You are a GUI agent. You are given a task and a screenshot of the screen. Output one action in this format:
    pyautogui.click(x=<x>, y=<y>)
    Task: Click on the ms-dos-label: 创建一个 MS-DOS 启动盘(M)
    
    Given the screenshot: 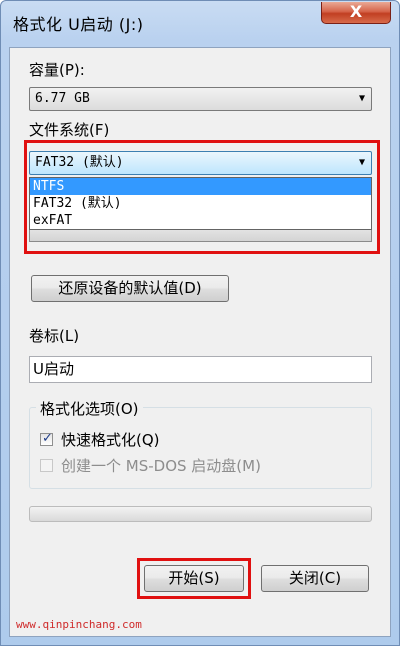 What is the action you would take?
    pyautogui.click(x=161, y=466)
    